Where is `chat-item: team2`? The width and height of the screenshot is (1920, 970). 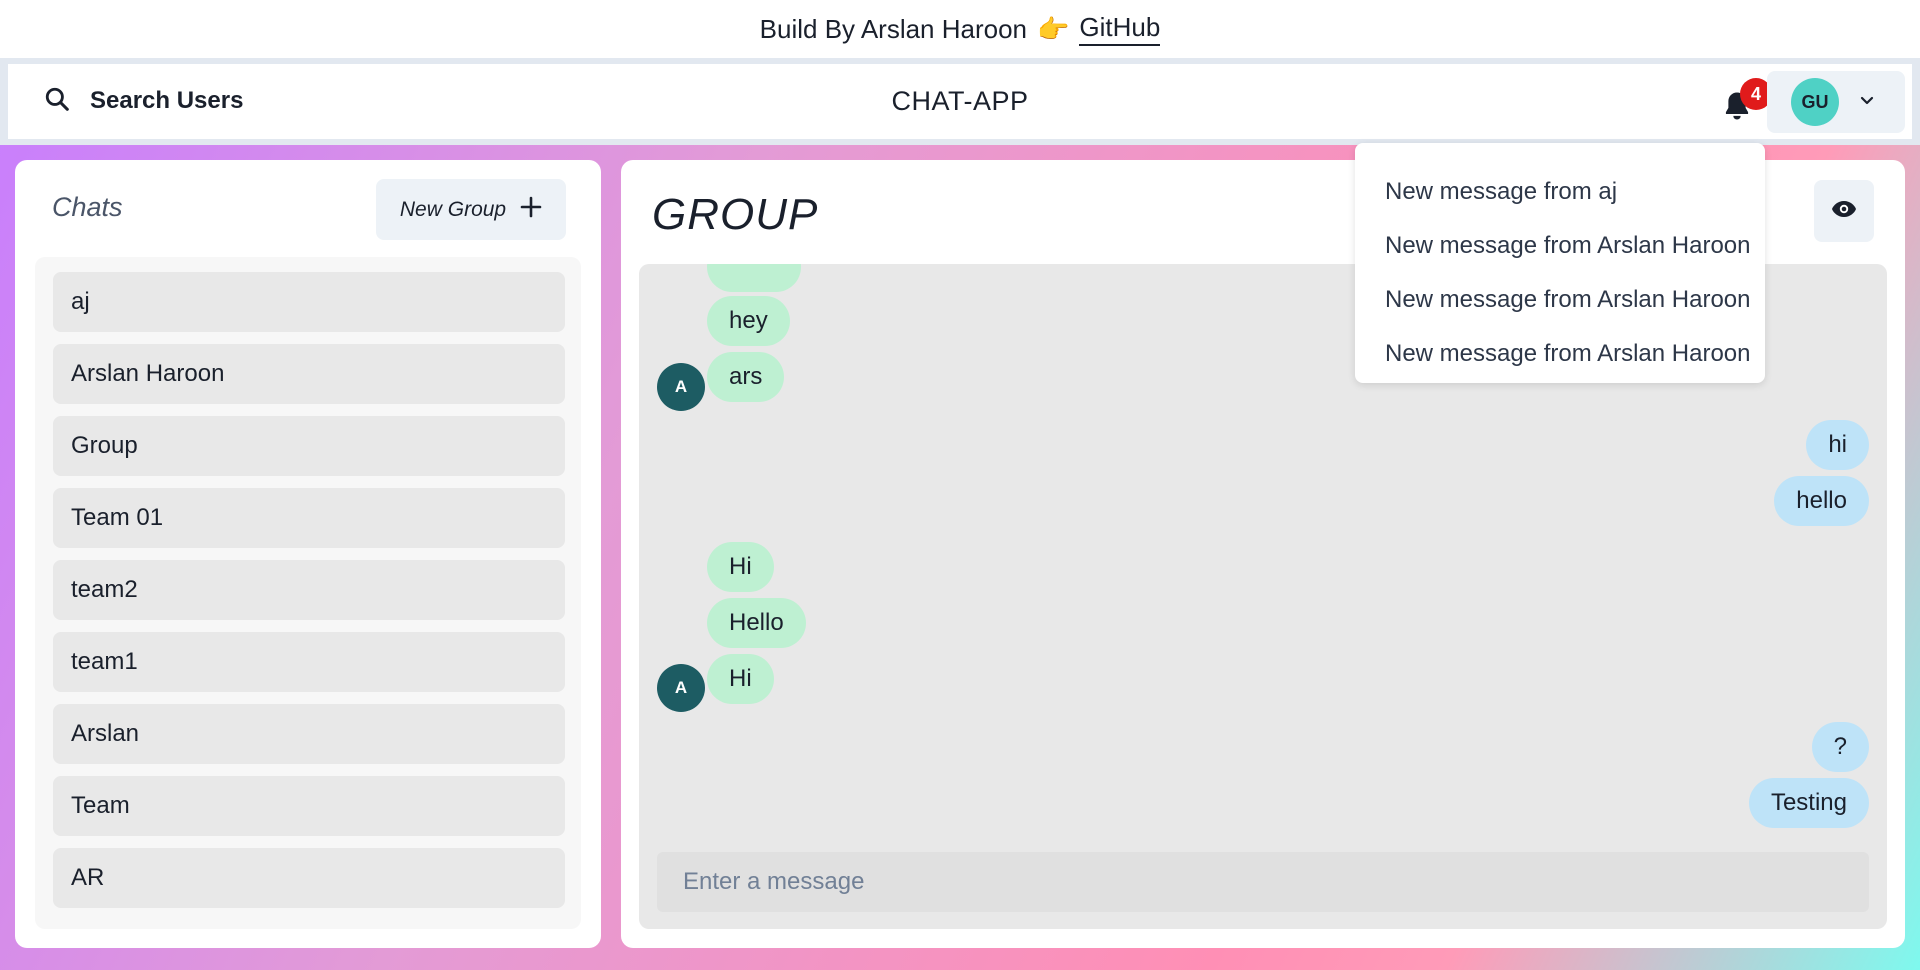
chat-item: team2 is located at coordinates (309, 590).